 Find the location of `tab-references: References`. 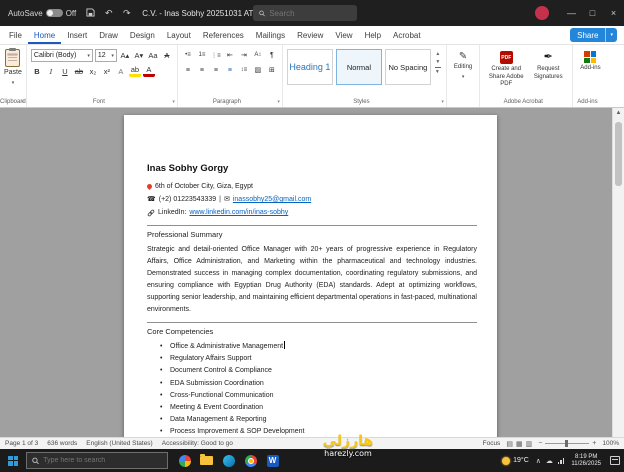

tab-references: References is located at coordinates (223, 36).